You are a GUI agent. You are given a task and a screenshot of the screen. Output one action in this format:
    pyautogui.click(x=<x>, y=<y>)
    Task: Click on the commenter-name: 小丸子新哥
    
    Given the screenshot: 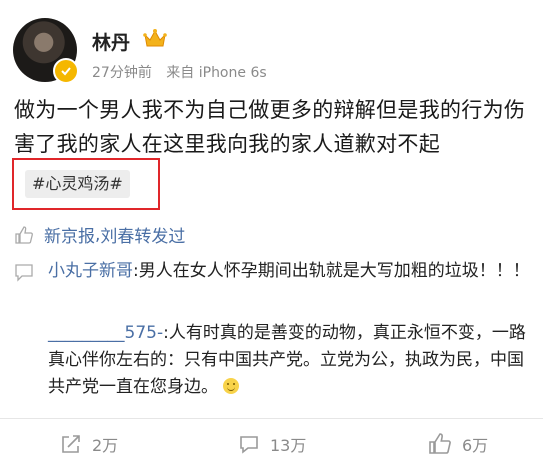 What is the action you would take?
    pyautogui.click(x=90, y=271)
    